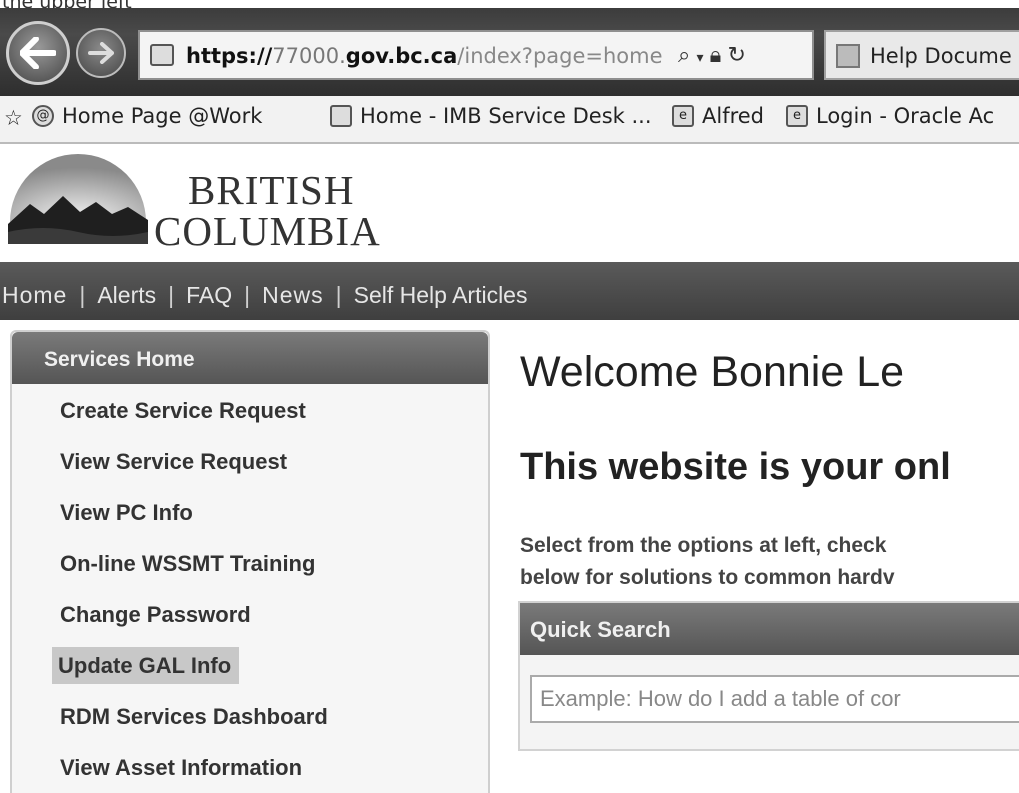  What do you see at coordinates (267, 231) in the screenshot?
I see `logo-line-columbia: COLUMBIA` at bounding box center [267, 231].